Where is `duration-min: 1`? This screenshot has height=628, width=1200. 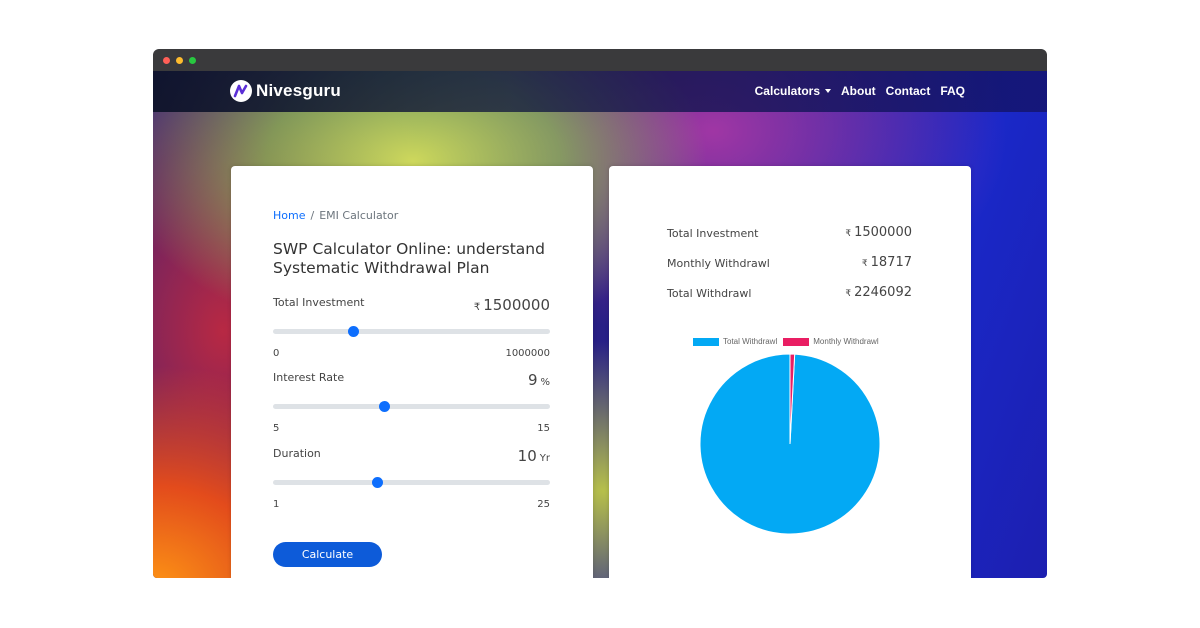
duration-min: 1 is located at coordinates (276, 504).